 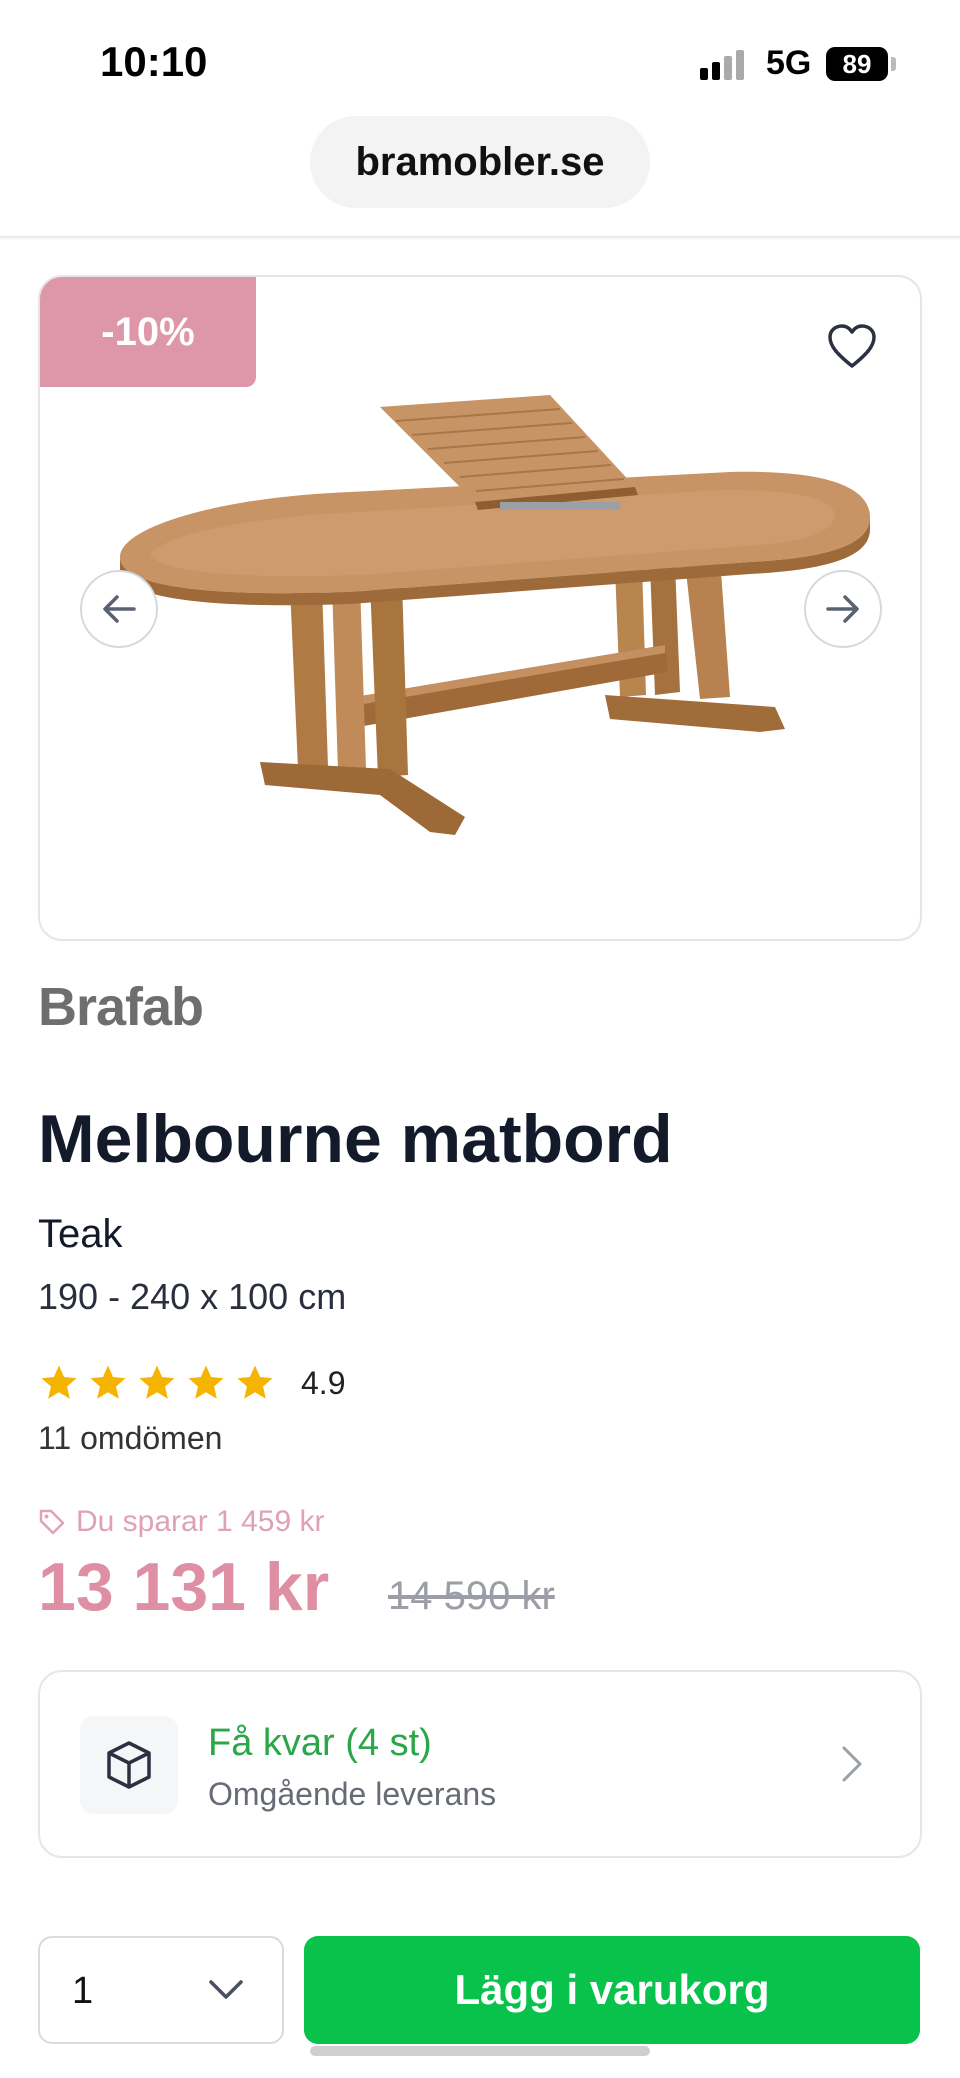 What do you see at coordinates (352, 1794) in the screenshot?
I see `delivery-info: Omgående leverans` at bounding box center [352, 1794].